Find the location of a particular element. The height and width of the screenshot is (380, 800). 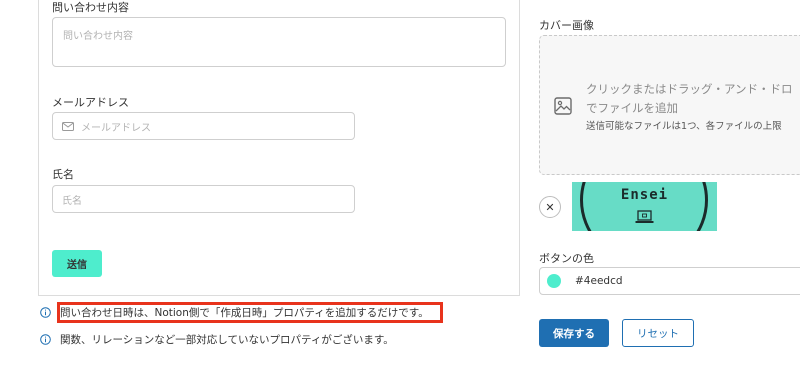

note-text: 問い合わせ日時は、Notion側で「作成日時」プロパティを追加するだけです。 is located at coordinates (244, 313).